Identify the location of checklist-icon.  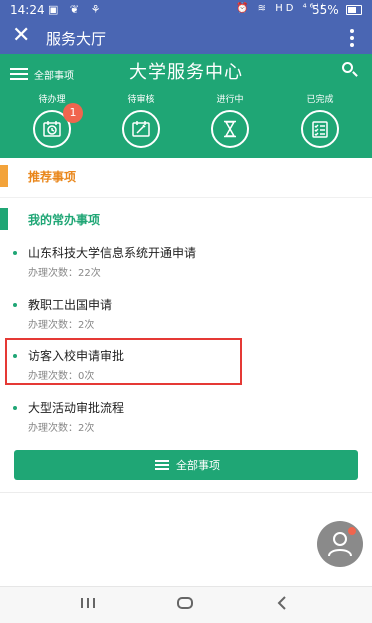
(320, 129).